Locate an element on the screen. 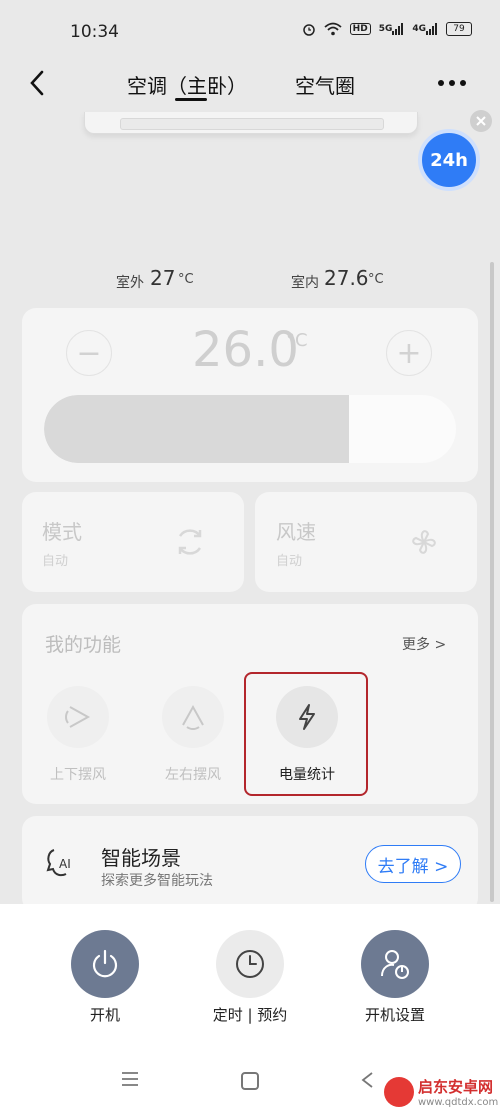 The width and height of the screenshot is (500, 1111). outdoor-temp: 27 is located at coordinates (163, 278).